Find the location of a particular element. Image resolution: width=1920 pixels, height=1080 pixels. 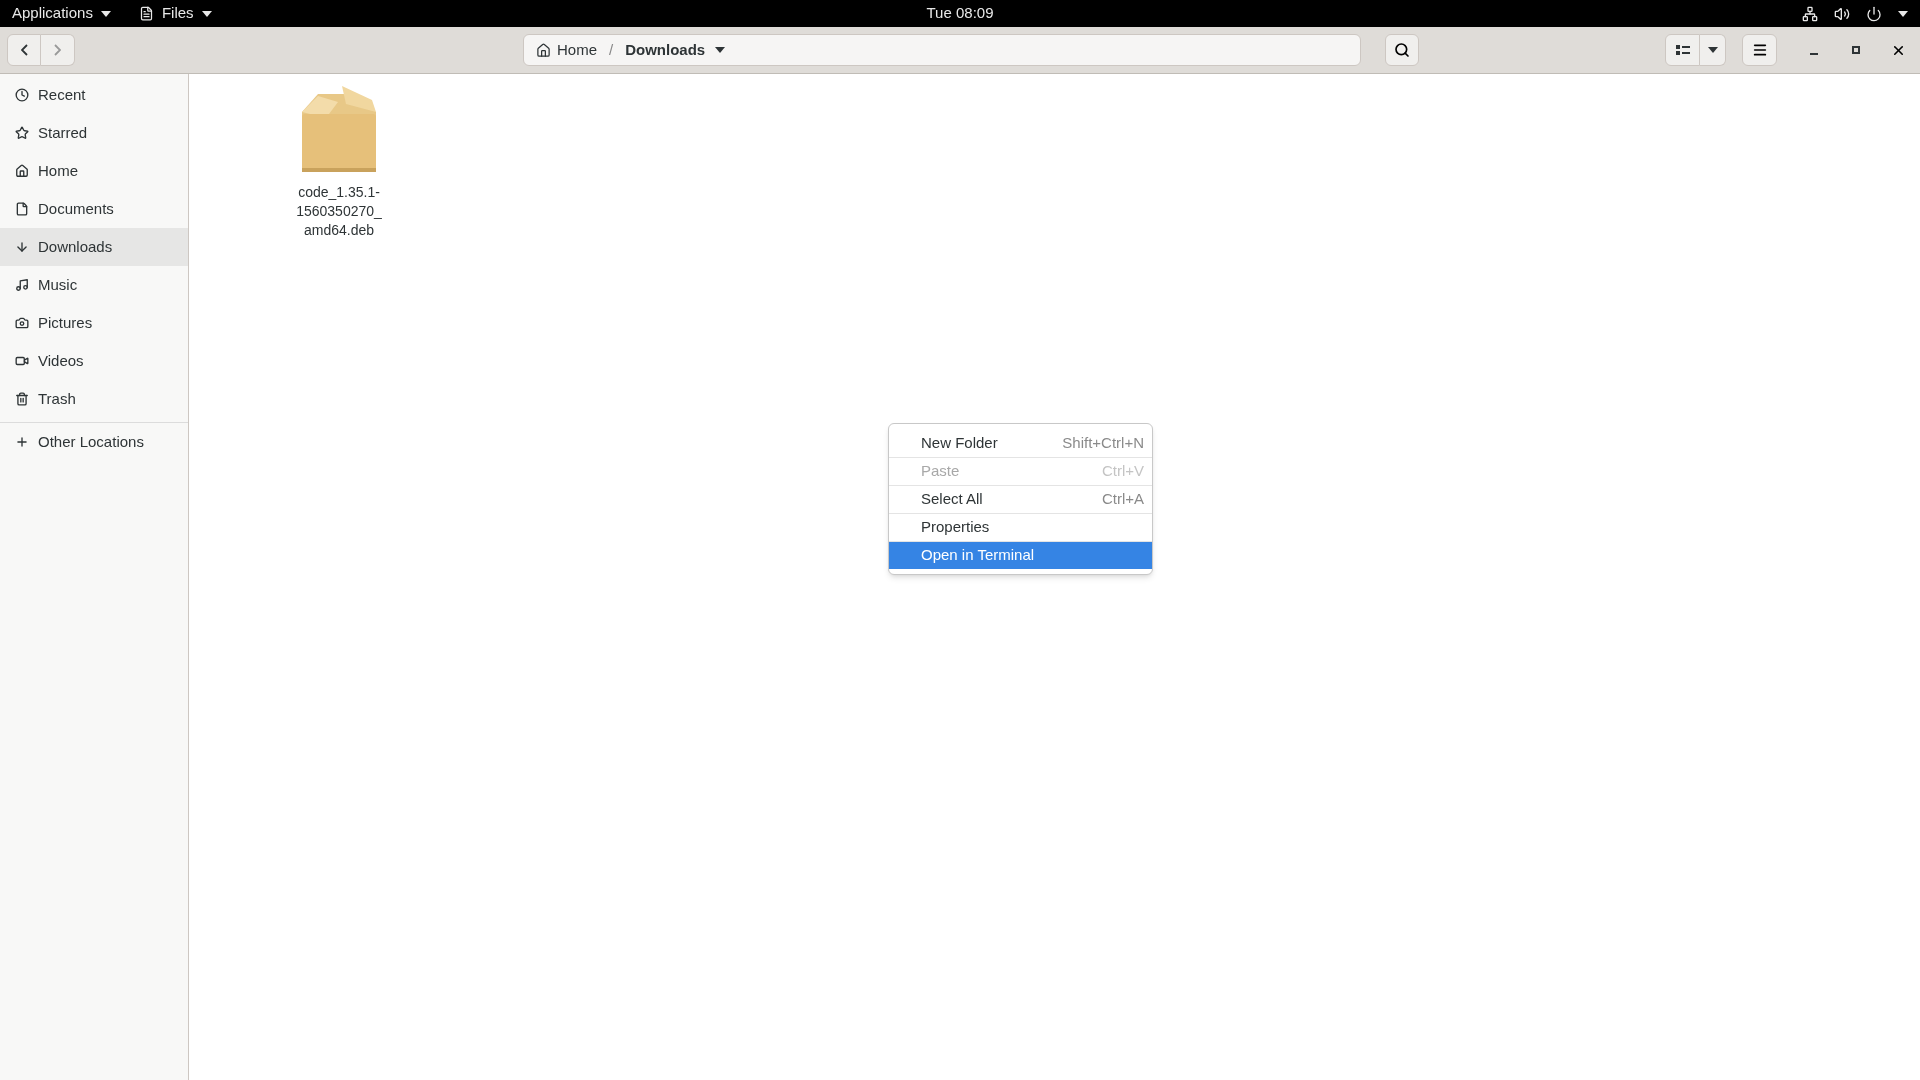

file-item: code_1.35.1-1560350270_amd64.deb is located at coordinates (339, 162).